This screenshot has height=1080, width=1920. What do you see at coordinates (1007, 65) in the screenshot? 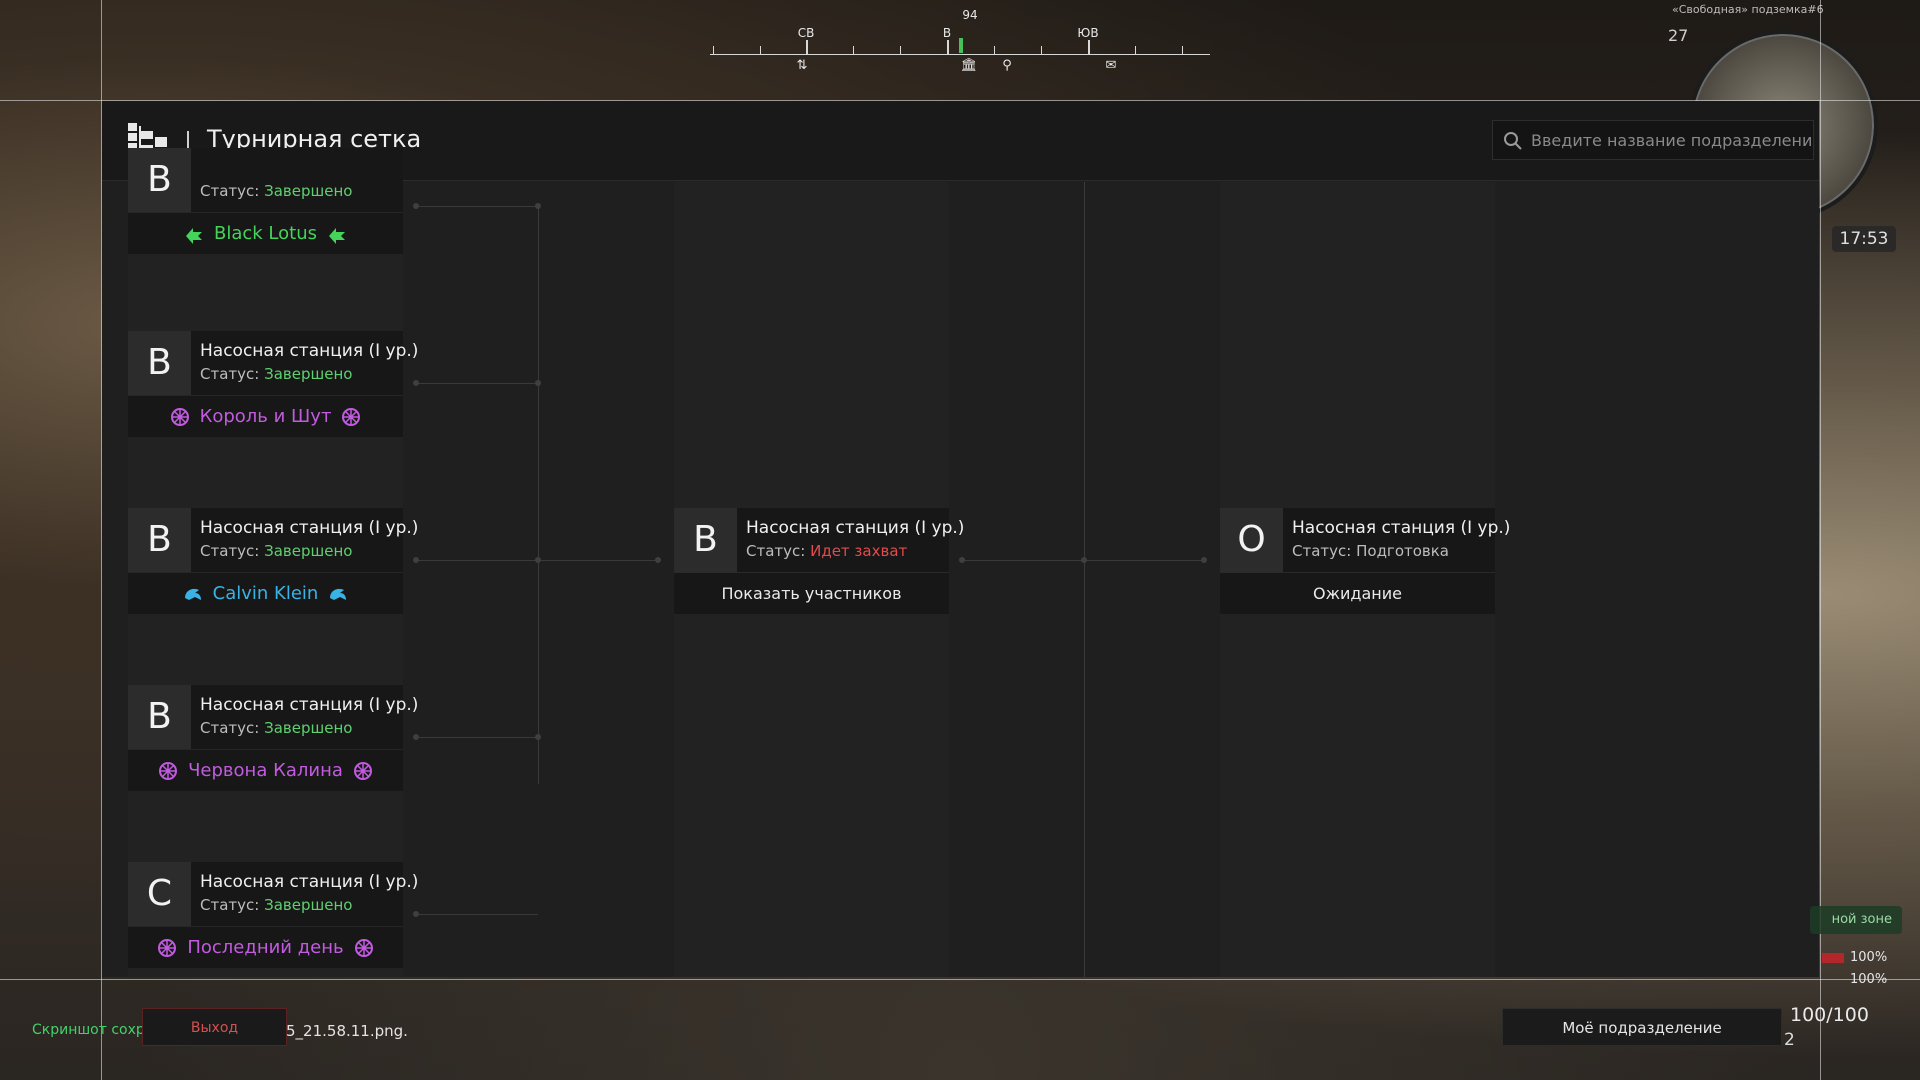
I see `magnifier-icon: ⚲` at bounding box center [1007, 65].